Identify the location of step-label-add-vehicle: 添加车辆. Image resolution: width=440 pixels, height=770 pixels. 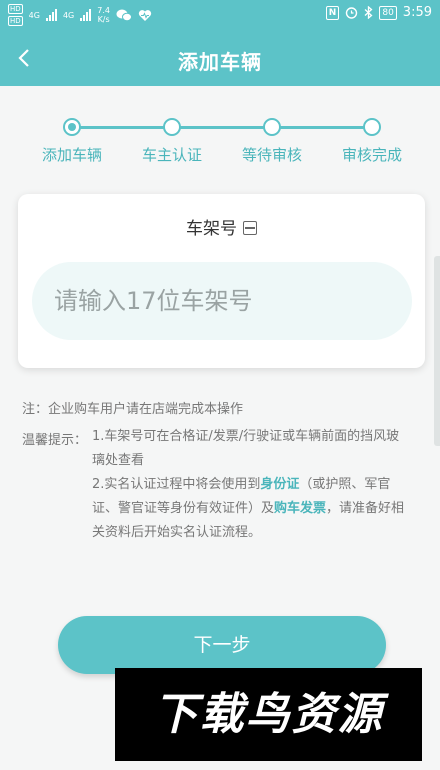
(71, 155).